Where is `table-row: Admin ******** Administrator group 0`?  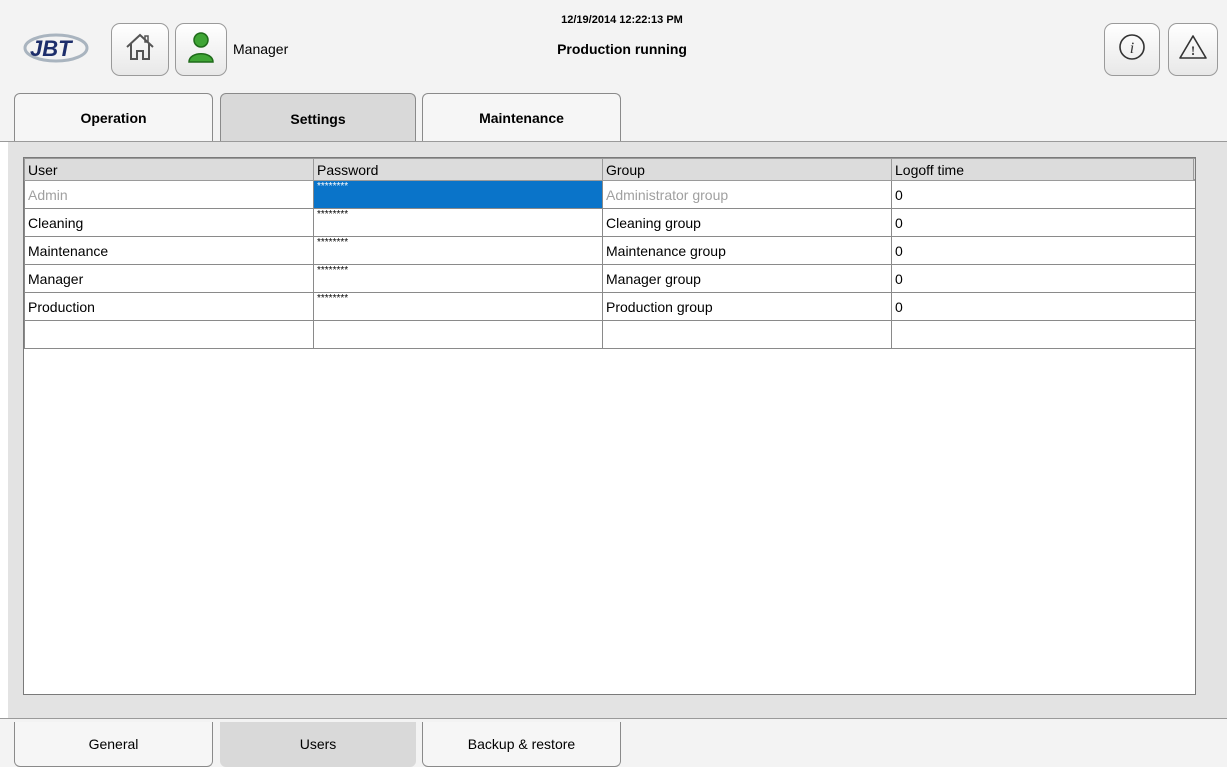
table-row: Admin ******** Administrator group 0 is located at coordinates (609, 194).